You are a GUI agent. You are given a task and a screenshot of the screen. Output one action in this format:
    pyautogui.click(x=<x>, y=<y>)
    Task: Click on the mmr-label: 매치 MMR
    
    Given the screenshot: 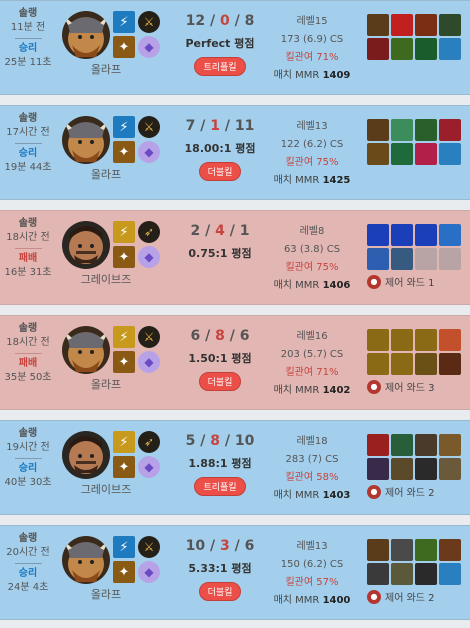 What is the action you would take?
    pyautogui.click(x=296, y=75)
    